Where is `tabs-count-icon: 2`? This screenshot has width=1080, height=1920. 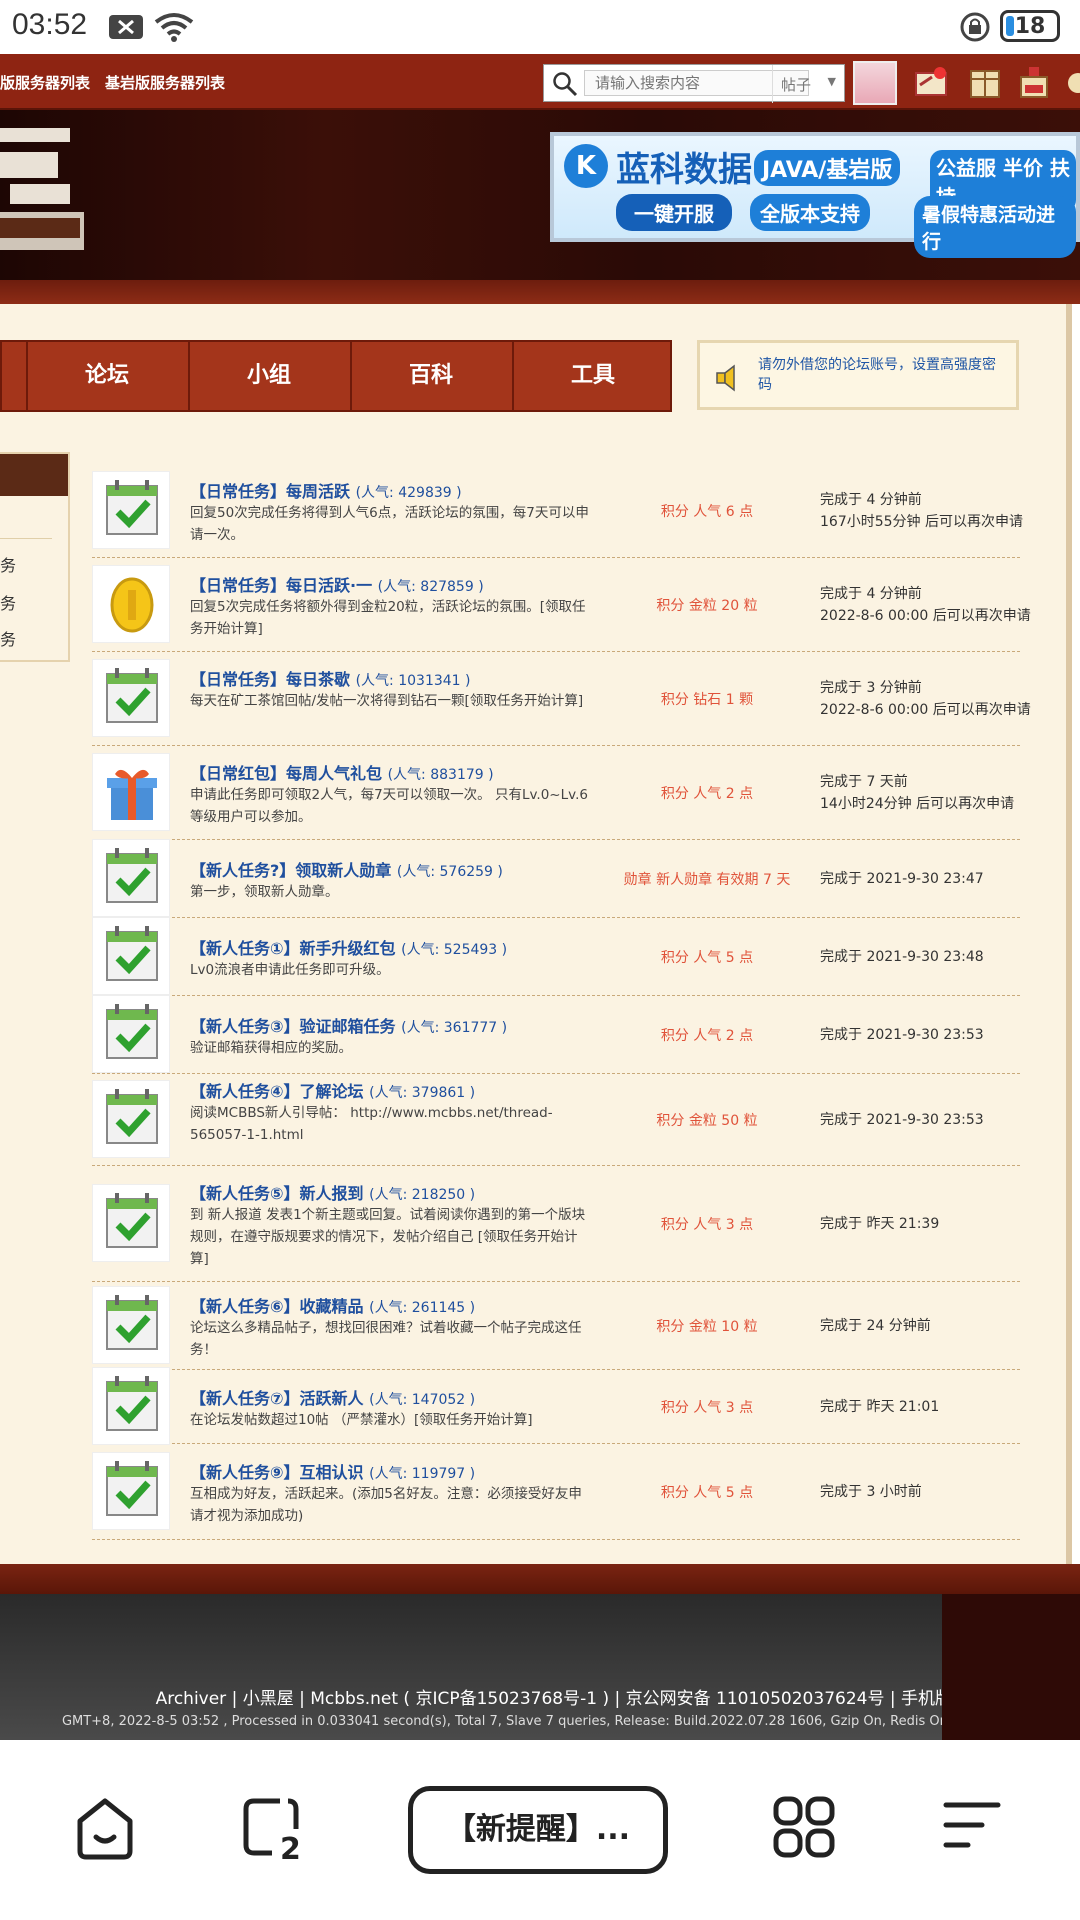 tabs-count-icon: 2 is located at coordinates (273, 1828).